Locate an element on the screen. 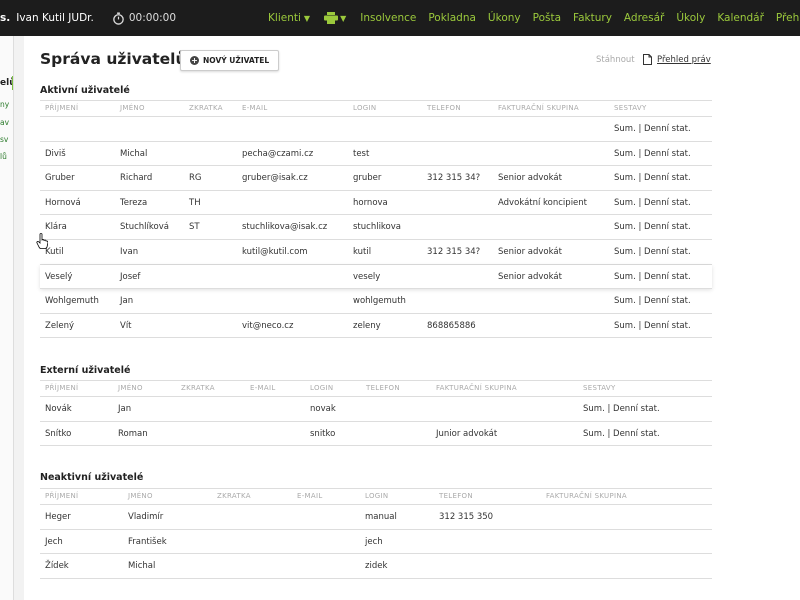 This screenshot has height=600, width=800. sidebar-item: ny is located at coordinates (4, 104).